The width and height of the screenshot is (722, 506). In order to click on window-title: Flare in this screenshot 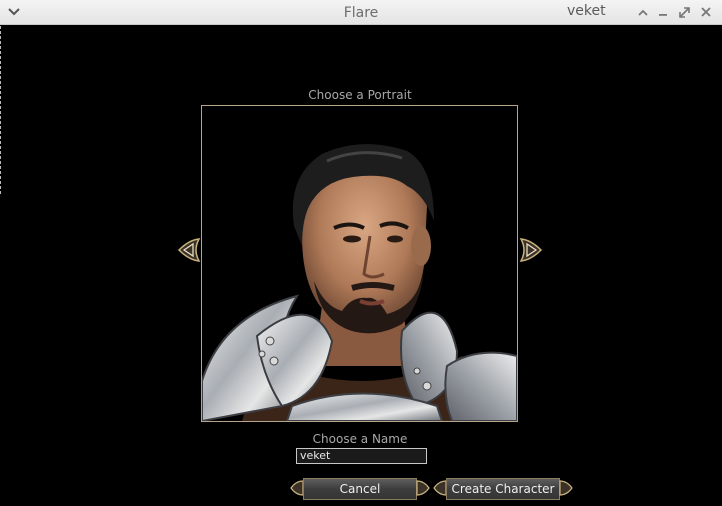, I will do `click(361, 13)`.